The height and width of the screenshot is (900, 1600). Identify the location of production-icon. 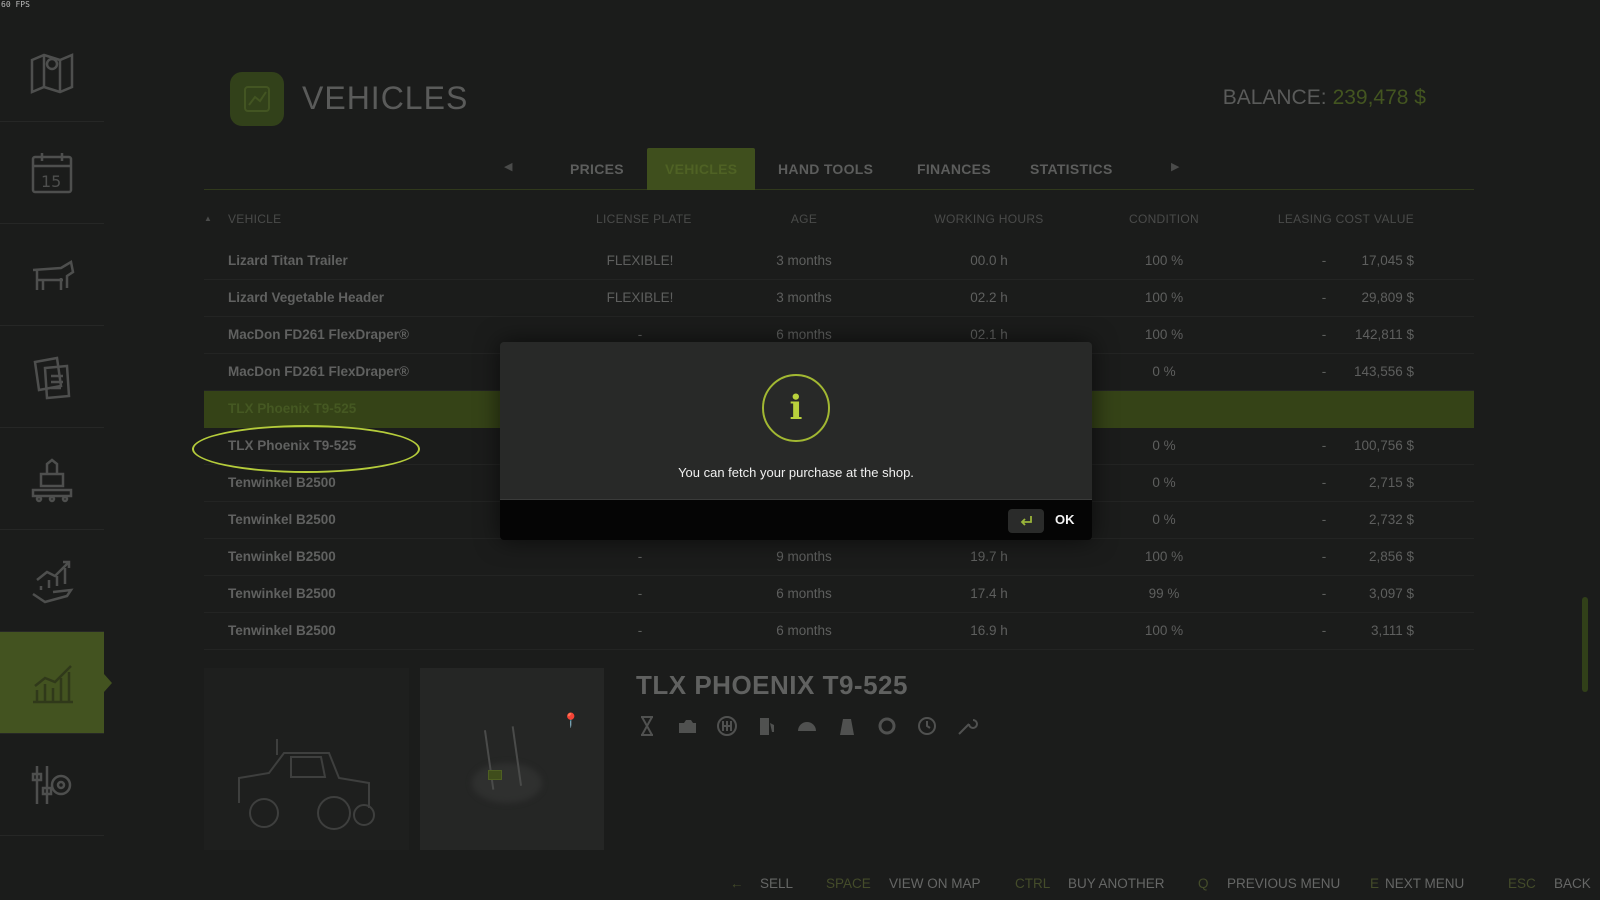
(52, 479).